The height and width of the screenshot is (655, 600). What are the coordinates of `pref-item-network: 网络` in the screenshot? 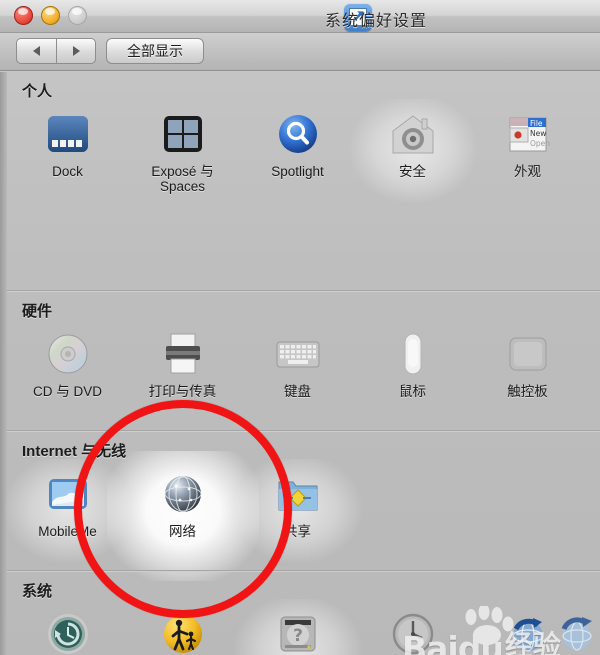 It's located at (182, 516).